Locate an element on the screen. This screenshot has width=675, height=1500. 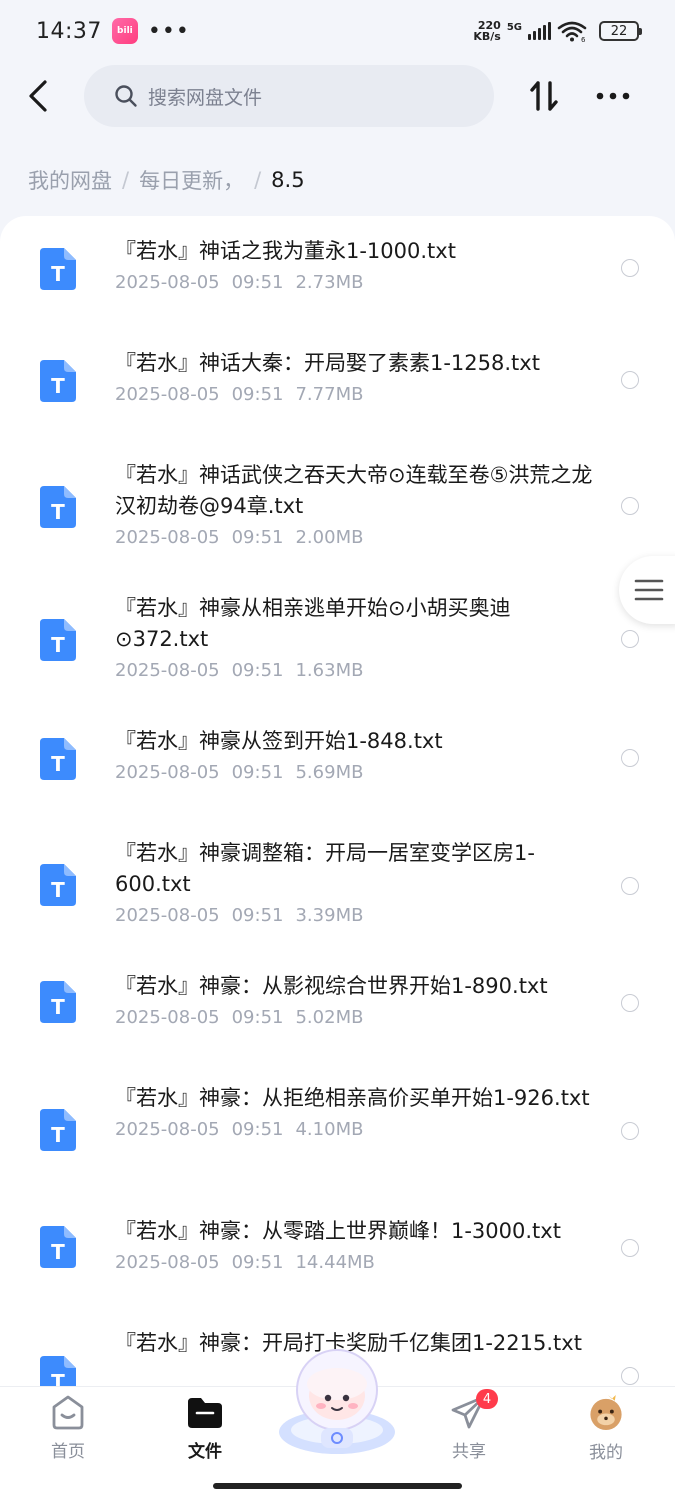
top-bar: 搜索网盘文件 is located at coordinates (337, 96).